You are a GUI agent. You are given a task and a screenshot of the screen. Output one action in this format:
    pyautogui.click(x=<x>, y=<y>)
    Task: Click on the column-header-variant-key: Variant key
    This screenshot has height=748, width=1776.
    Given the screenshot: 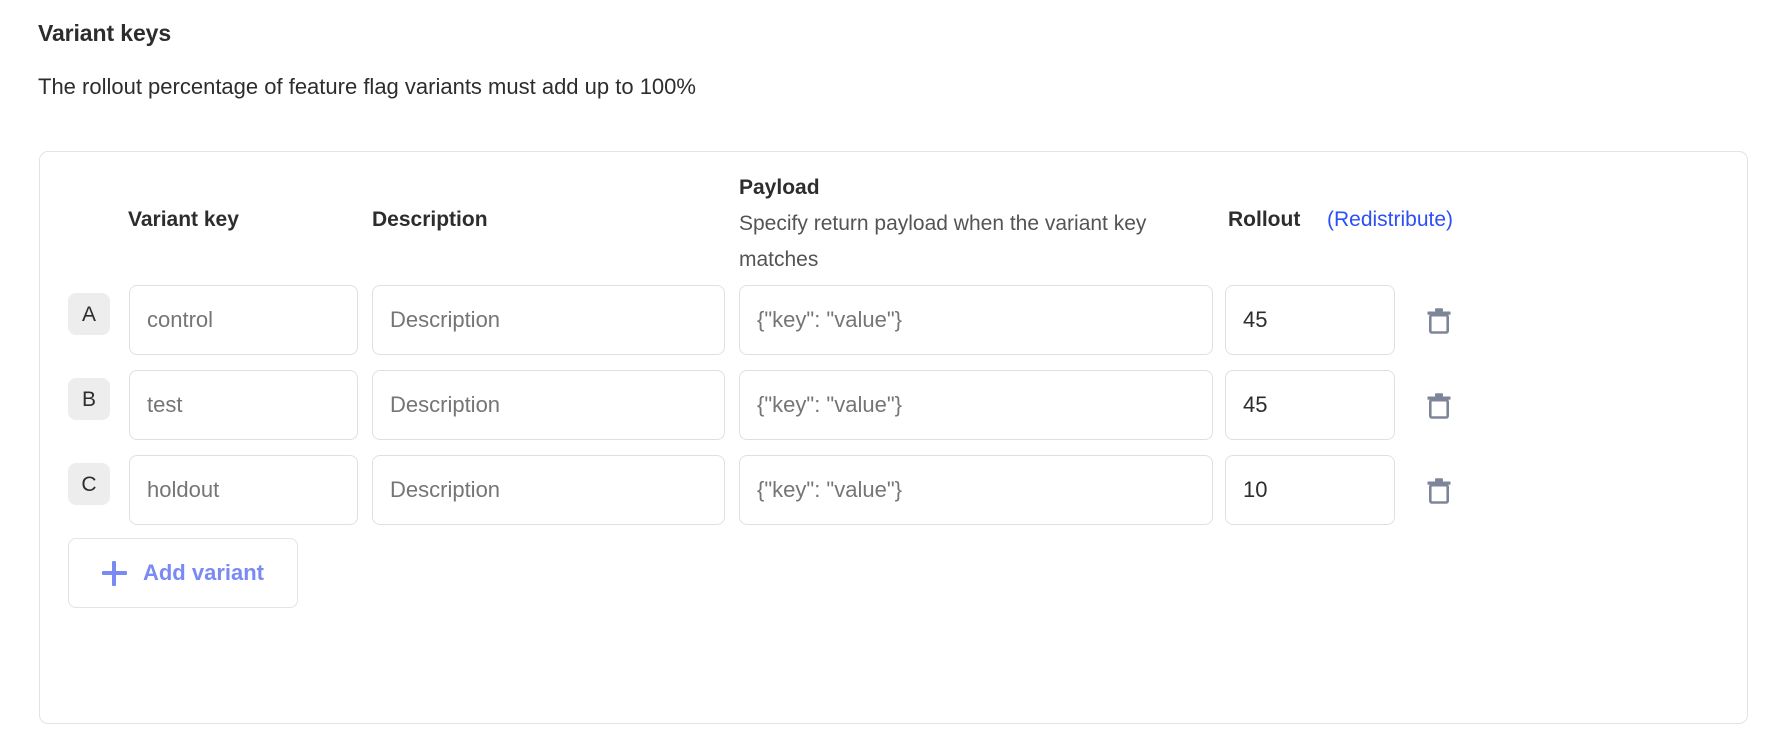 What is the action you would take?
    pyautogui.click(x=183, y=219)
    